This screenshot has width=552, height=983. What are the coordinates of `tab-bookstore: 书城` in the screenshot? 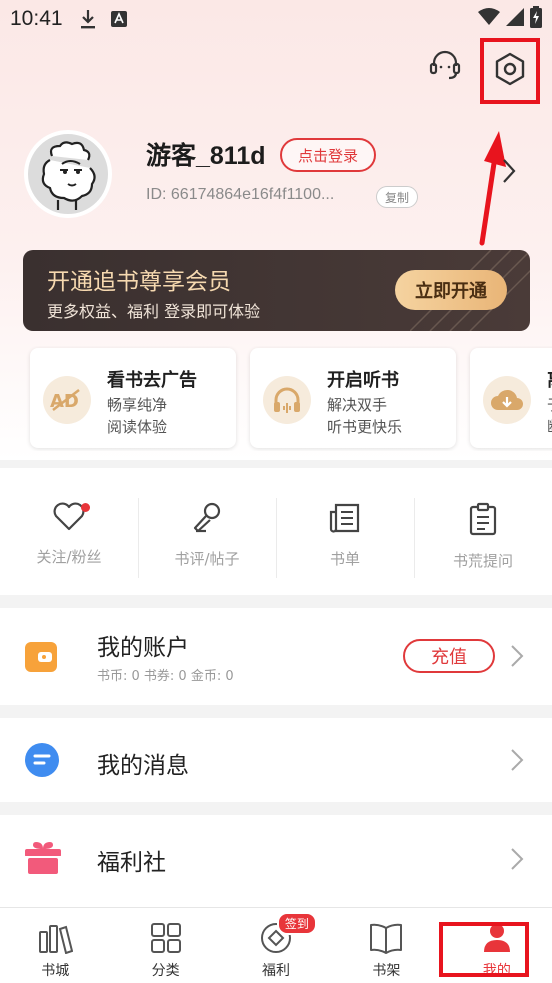 It's located at (55, 945).